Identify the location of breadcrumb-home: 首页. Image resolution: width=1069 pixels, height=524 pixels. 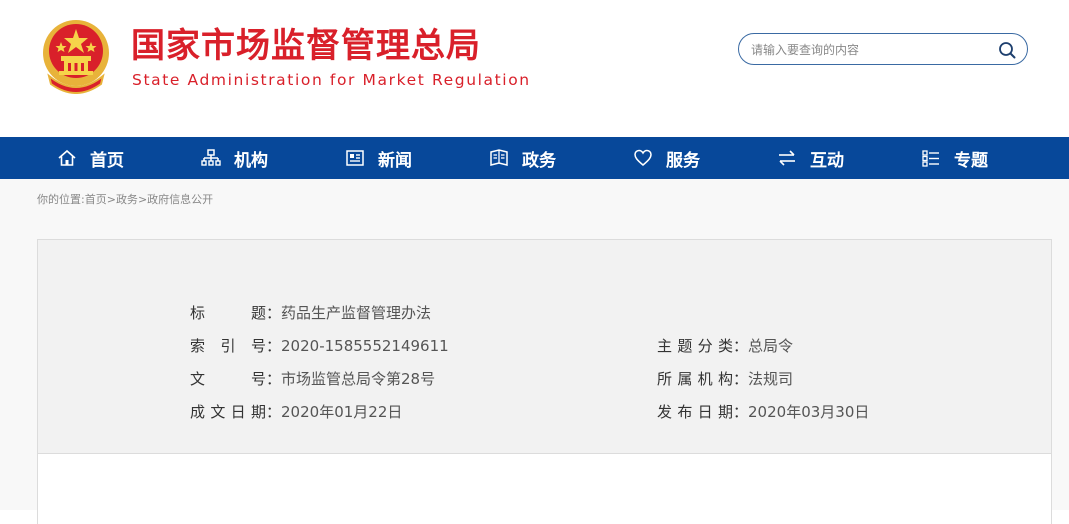
(96, 199).